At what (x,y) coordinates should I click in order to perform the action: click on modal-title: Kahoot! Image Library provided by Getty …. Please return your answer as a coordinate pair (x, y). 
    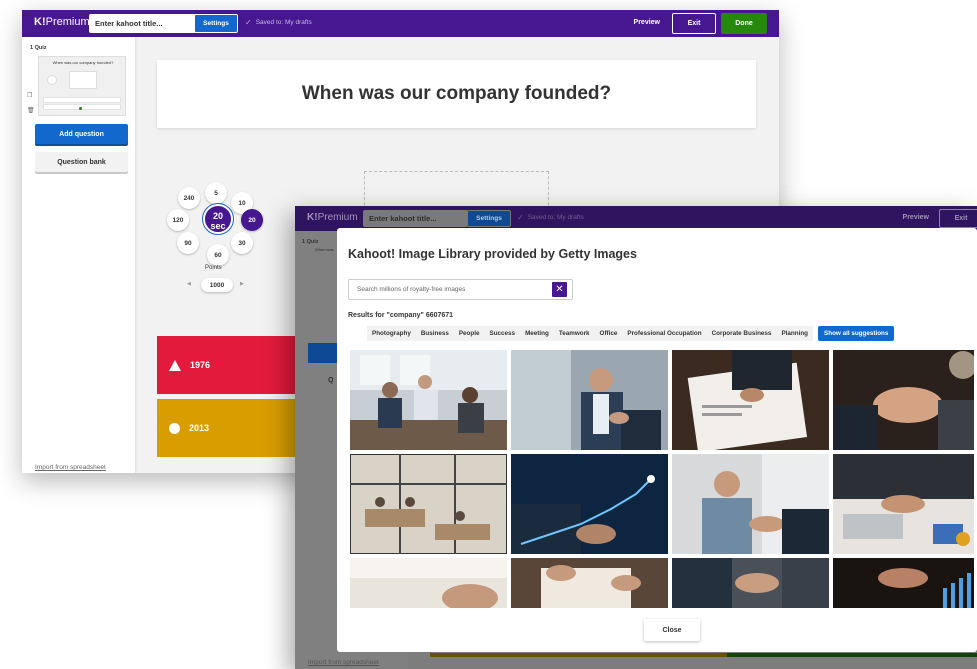
    Looking at the image, I should click on (492, 254).